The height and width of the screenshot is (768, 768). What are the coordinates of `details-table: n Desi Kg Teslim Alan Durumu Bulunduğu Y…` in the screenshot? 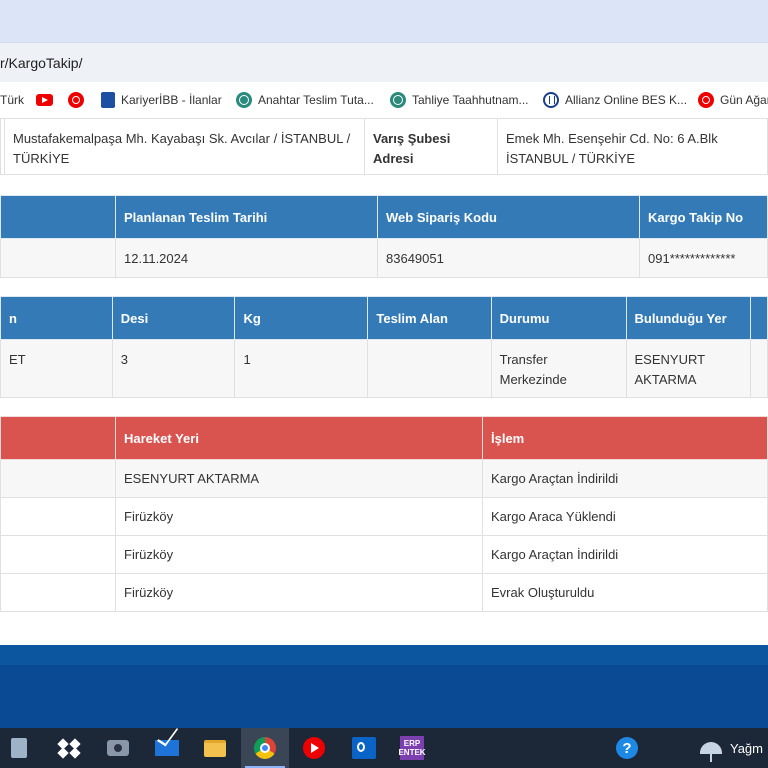 It's located at (384, 347).